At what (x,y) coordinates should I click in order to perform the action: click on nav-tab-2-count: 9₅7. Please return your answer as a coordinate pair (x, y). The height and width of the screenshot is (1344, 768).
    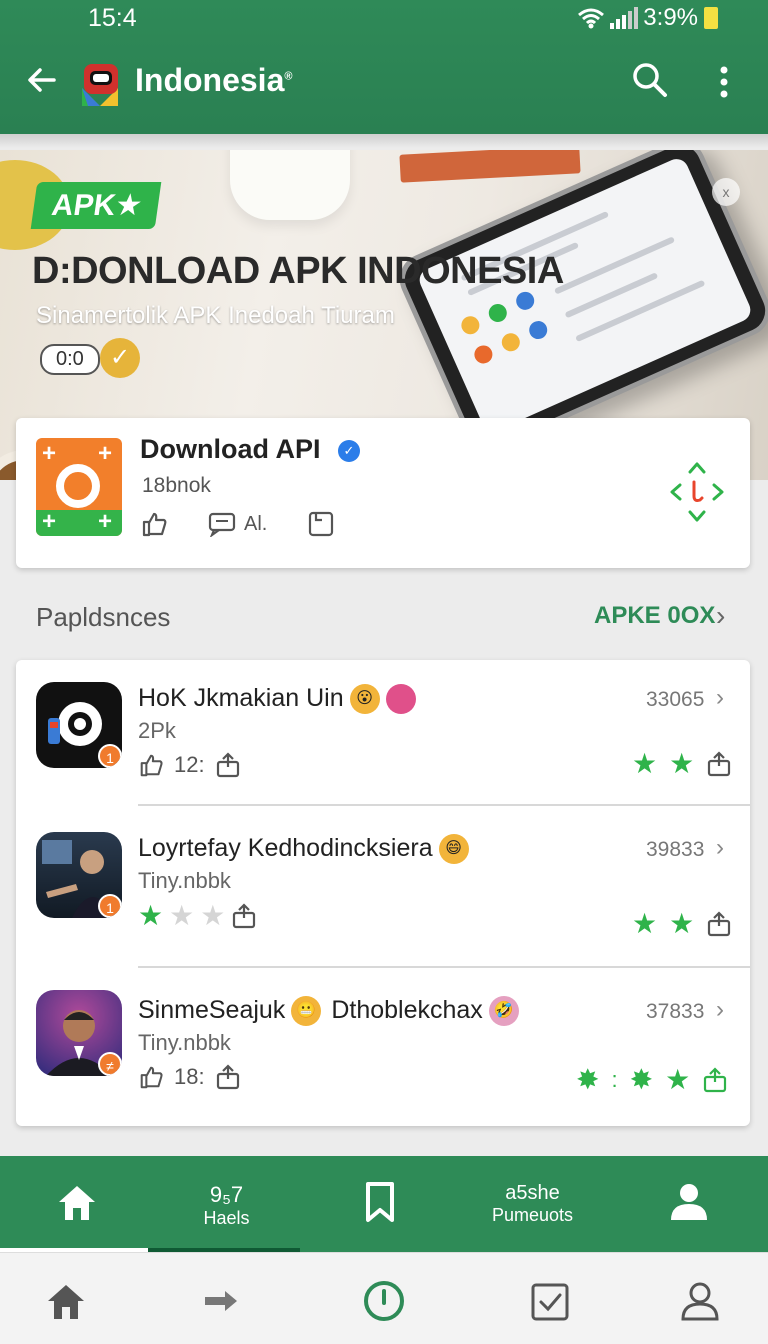
    Looking at the image, I should click on (226, 1194).